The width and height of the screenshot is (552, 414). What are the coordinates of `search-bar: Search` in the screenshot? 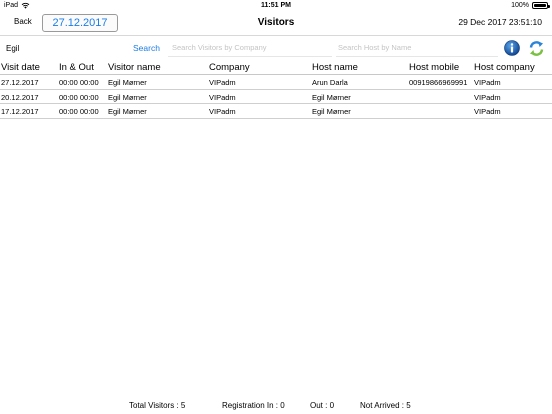 It's located at (276, 48).